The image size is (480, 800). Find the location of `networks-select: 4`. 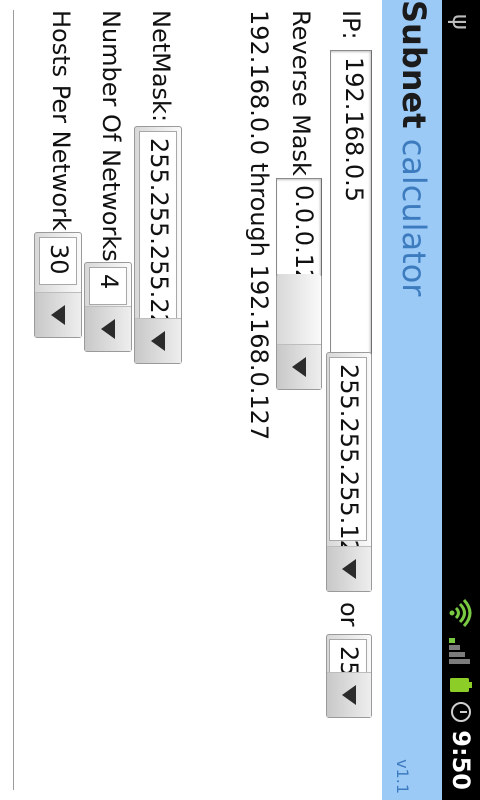

networks-select: 4 is located at coordinates (108, 307).